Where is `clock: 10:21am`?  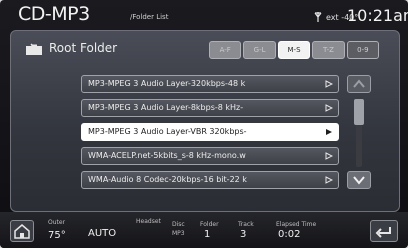
clock: 10:21am is located at coordinates (377, 15).